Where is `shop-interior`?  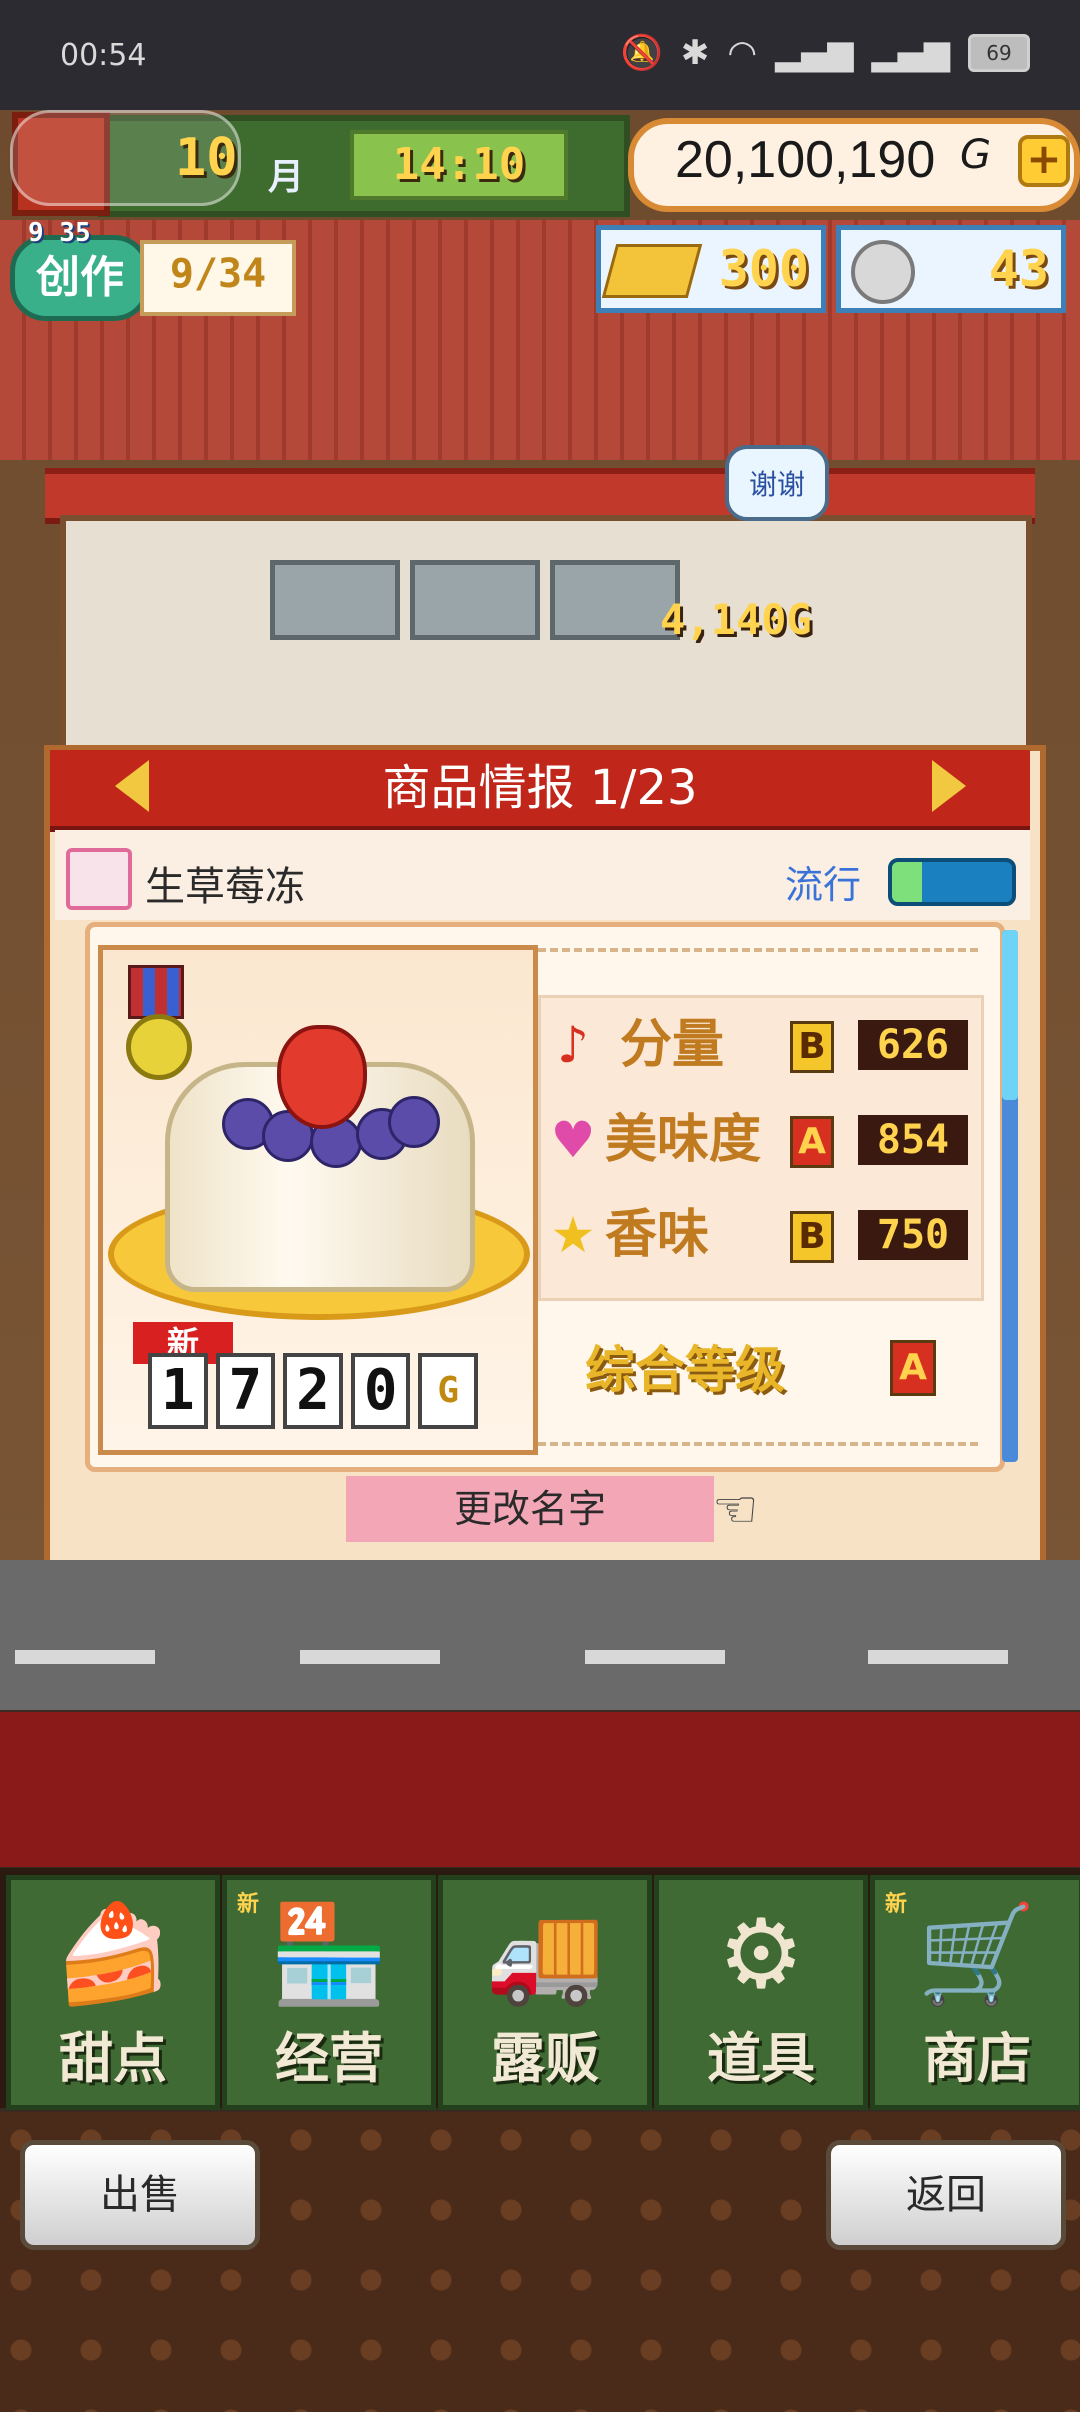
shop-interior is located at coordinates (546, 641).